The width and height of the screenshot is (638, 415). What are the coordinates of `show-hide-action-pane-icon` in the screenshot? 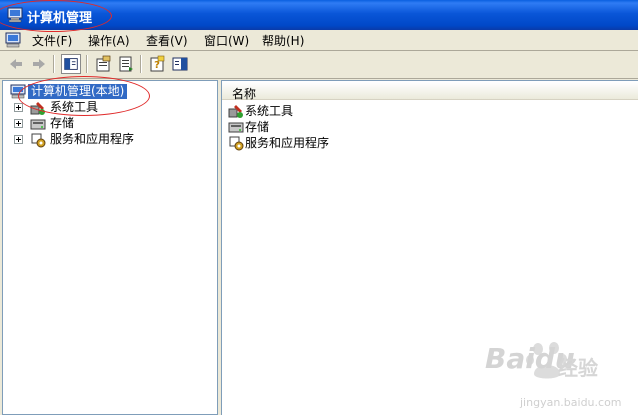 It's located at (180, 64).